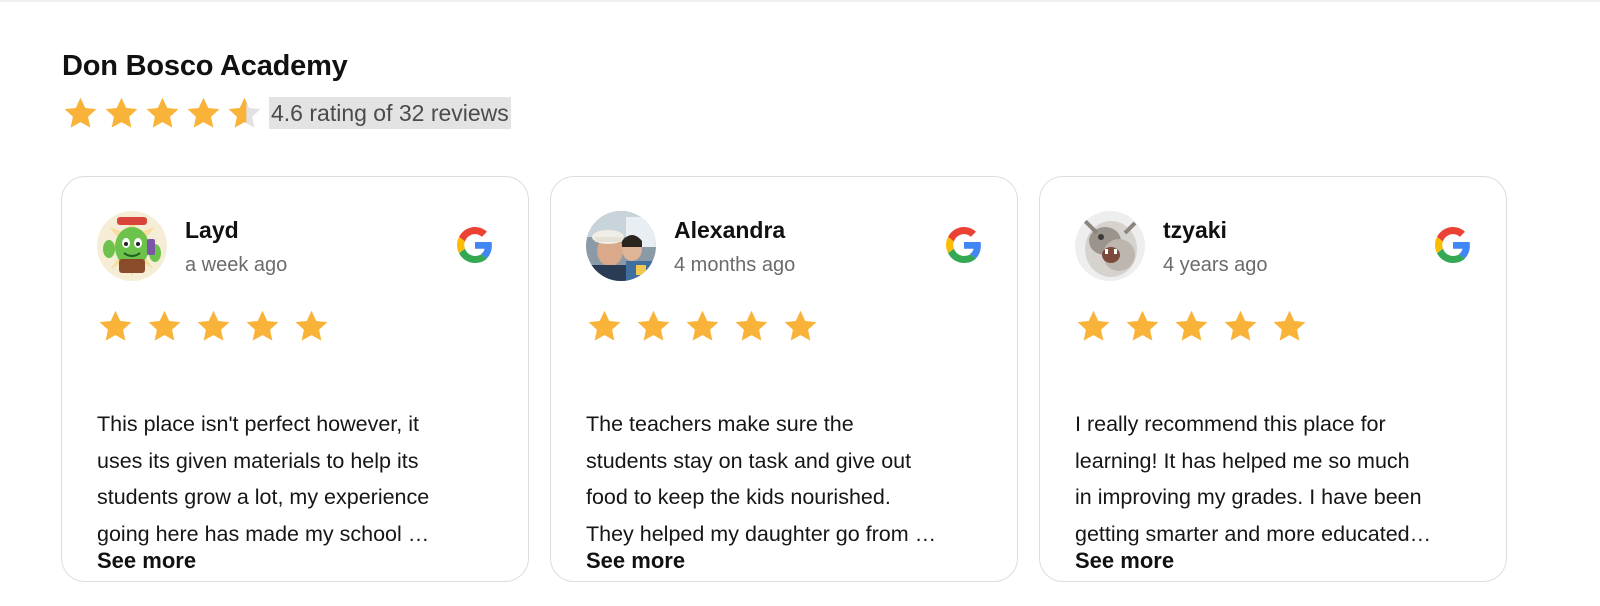 The height and width of the screenshot is (606, 1600). Describe the element at coordinates (236, 265) in the screenshot. I see `review-time: a week ago` at that location.